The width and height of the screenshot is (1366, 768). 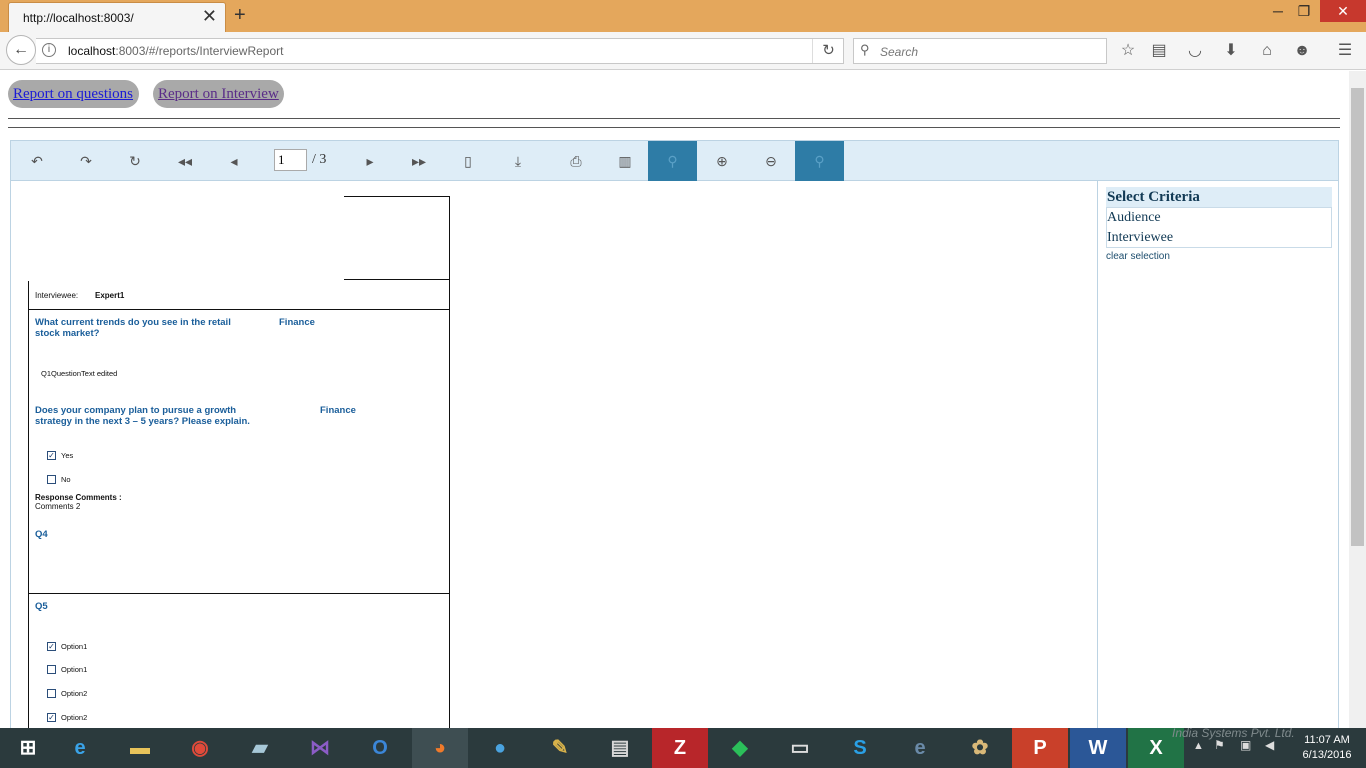 I want to click on app-e-icon: e, so click(x=920, y=748).